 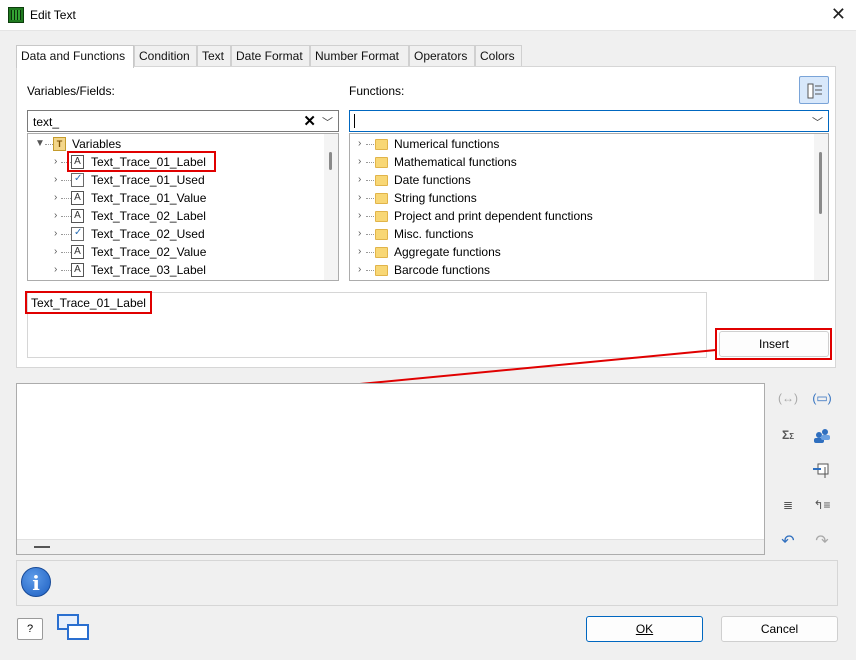 What do you see at coordinates (788, 435) in the screenshot?
I see `sum-icon: ΣΣ` at bounding box center [788, 435].